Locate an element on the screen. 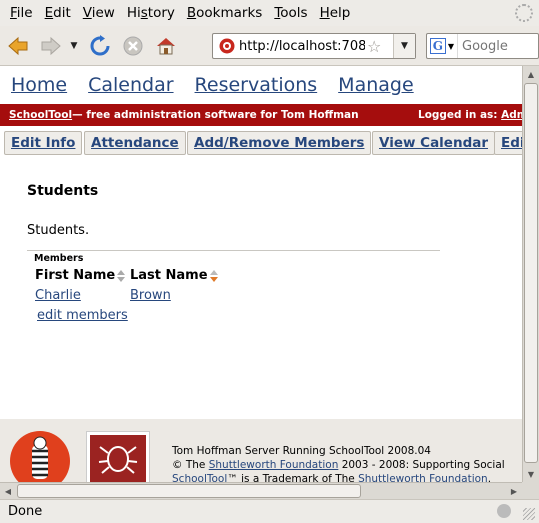 The image size is (539, 523). table-cell-first-name: Charlie is located at coordinates (58, 295).